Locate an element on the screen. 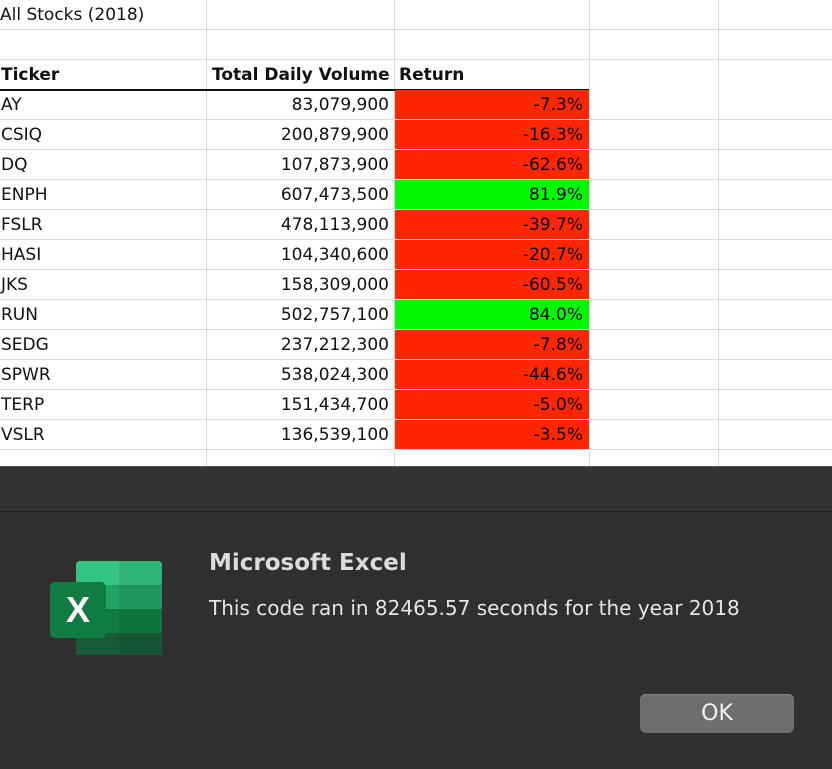  ticker-cell: SPWR is located at coordinates (103, 375).